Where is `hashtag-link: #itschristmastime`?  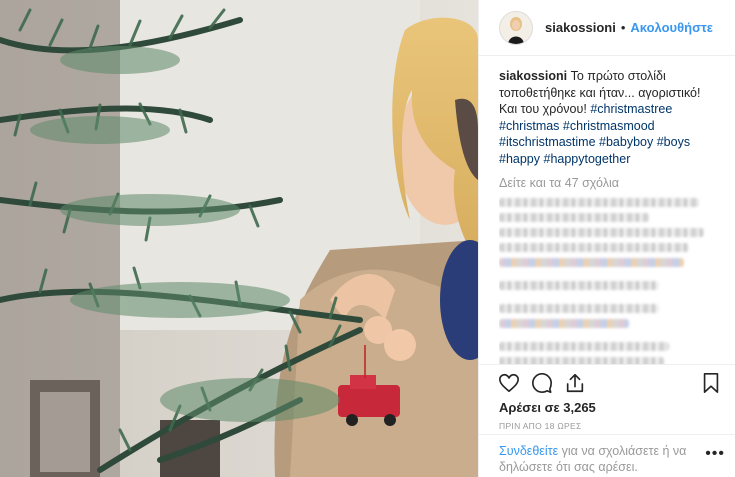 hashtag-link: #itschristmastime is located at coordinates (547, 142).